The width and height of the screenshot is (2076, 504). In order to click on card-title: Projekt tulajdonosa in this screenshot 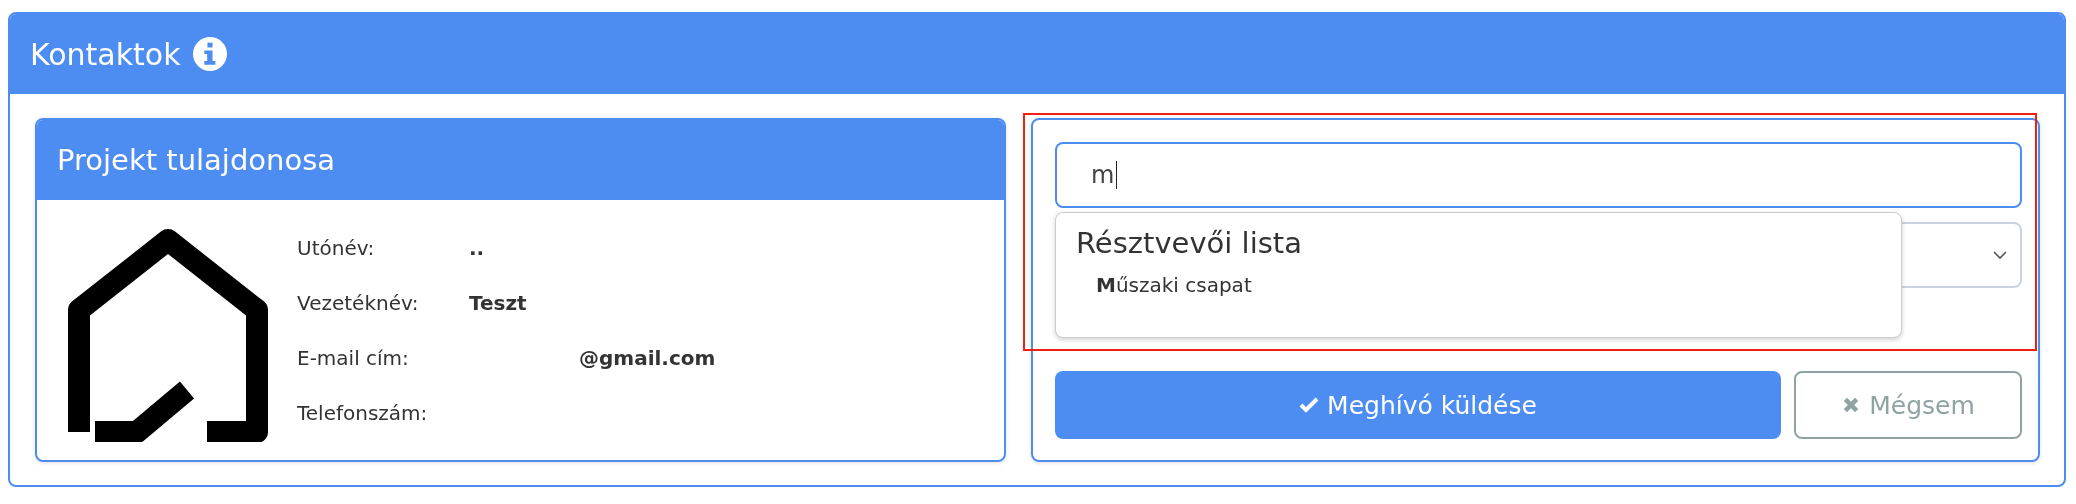, I will do `click(196, 160)`.